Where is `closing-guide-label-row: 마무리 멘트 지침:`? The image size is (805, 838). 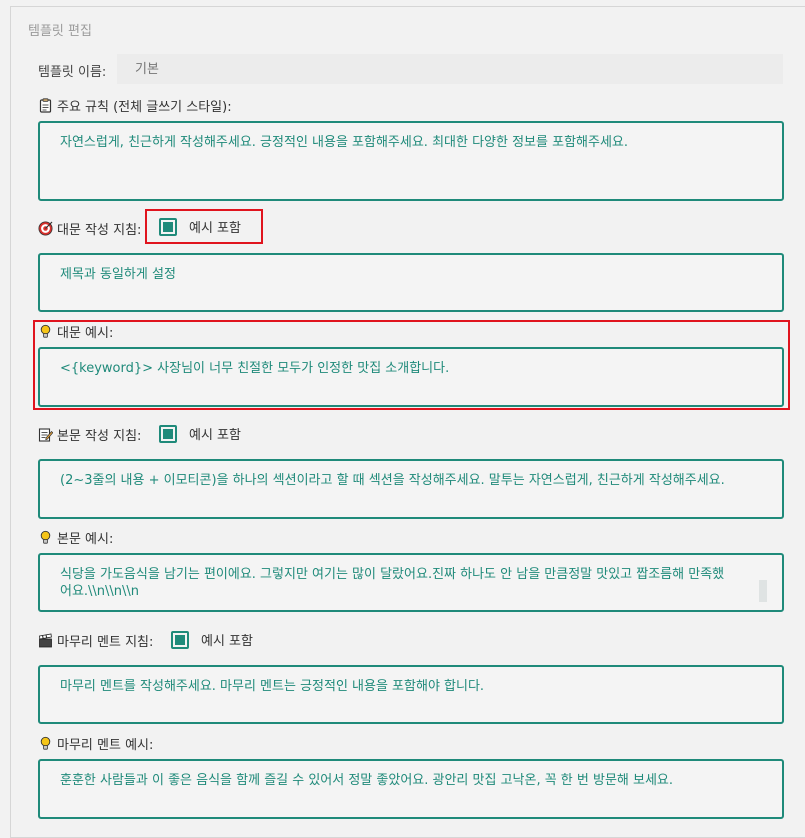
closing-guide-label-row: 마무리 멘트 지침: is located at coordinates (95, 640).